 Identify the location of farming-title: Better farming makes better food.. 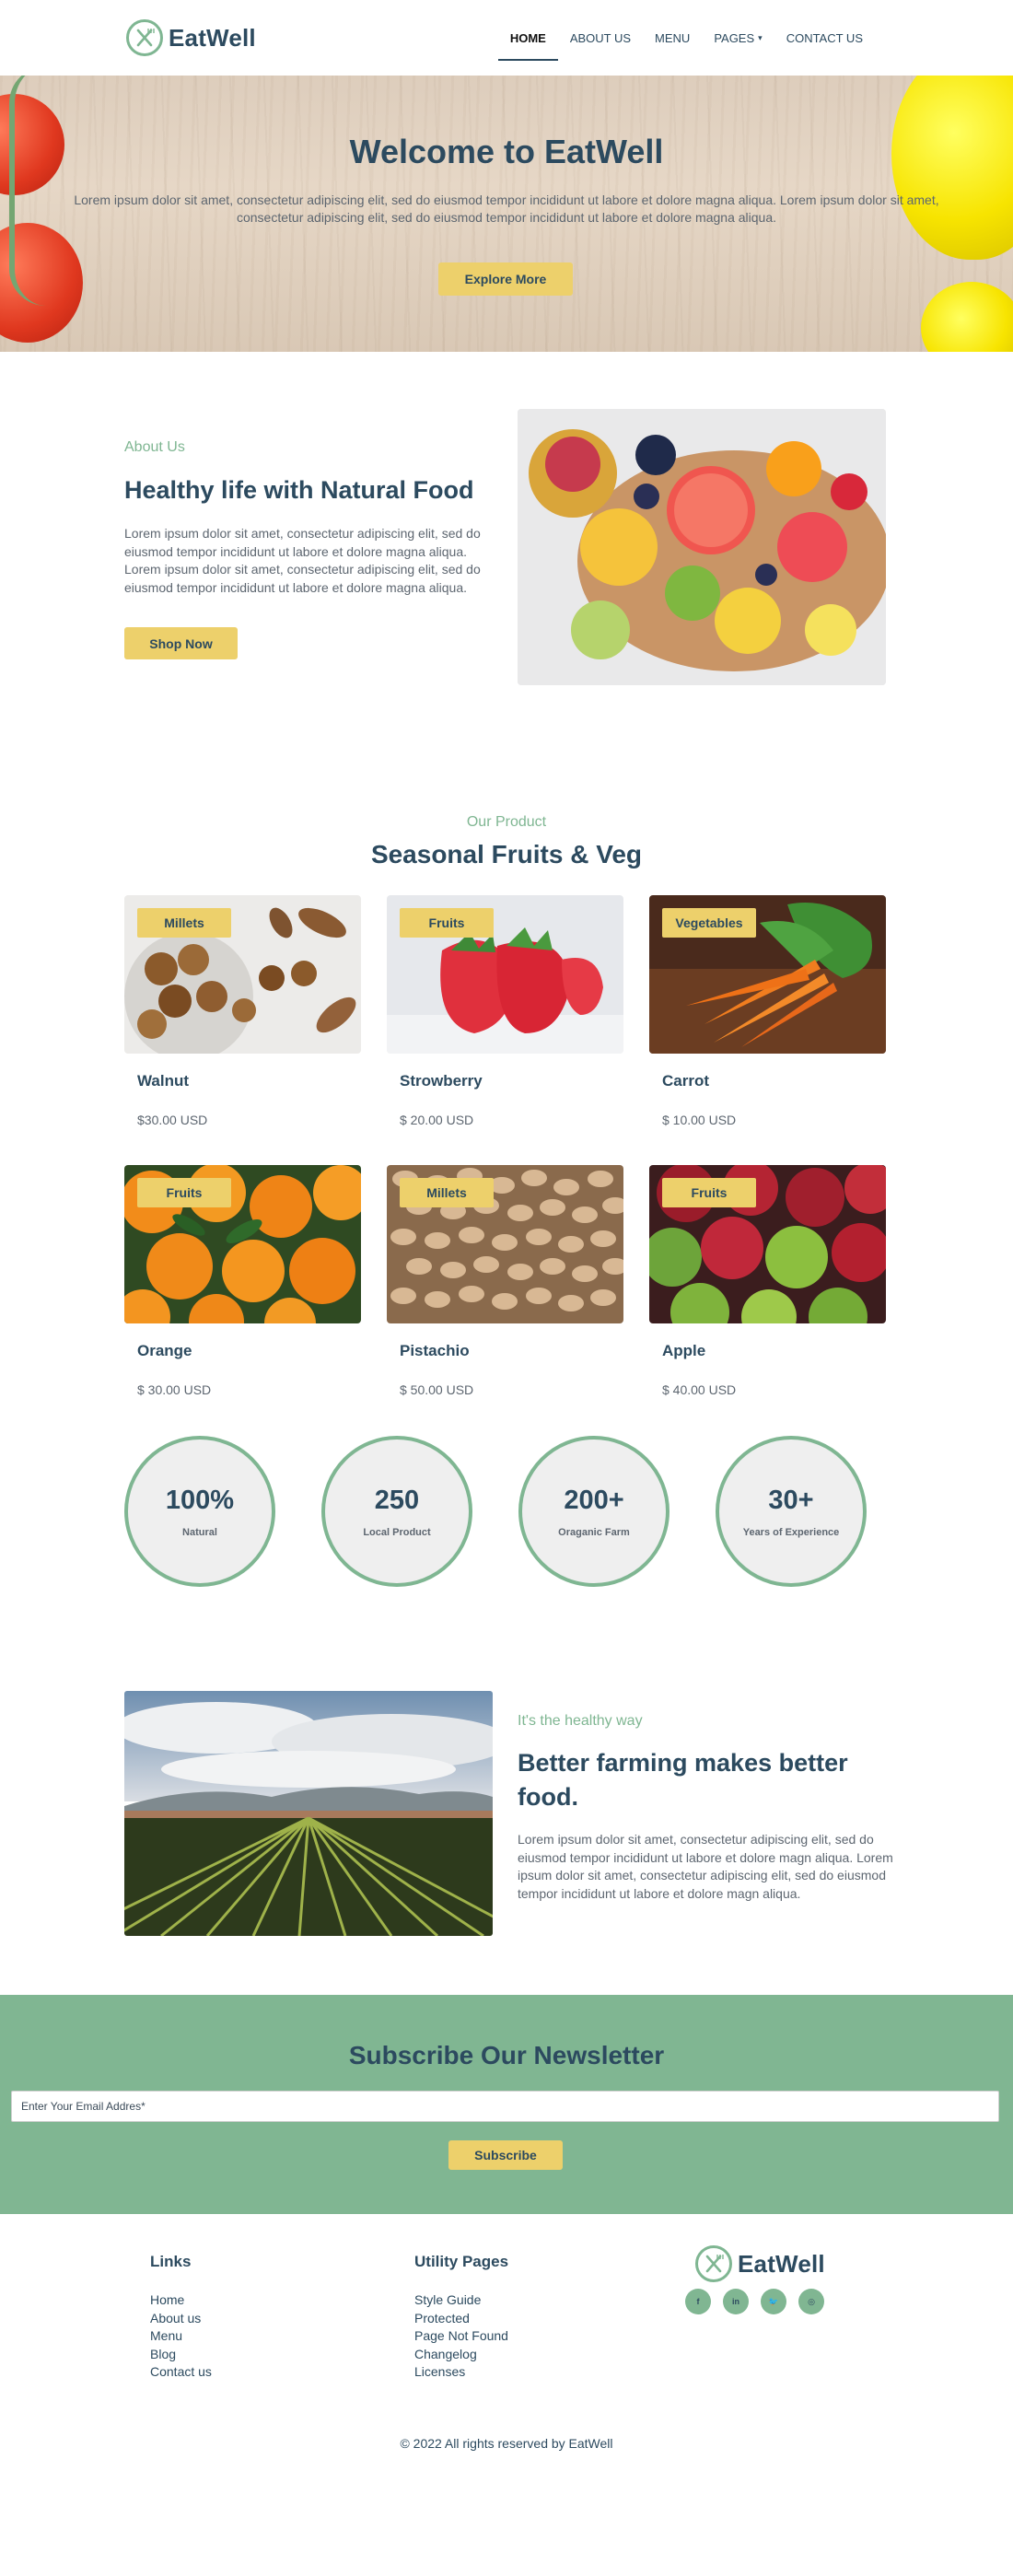
(683, 1780).